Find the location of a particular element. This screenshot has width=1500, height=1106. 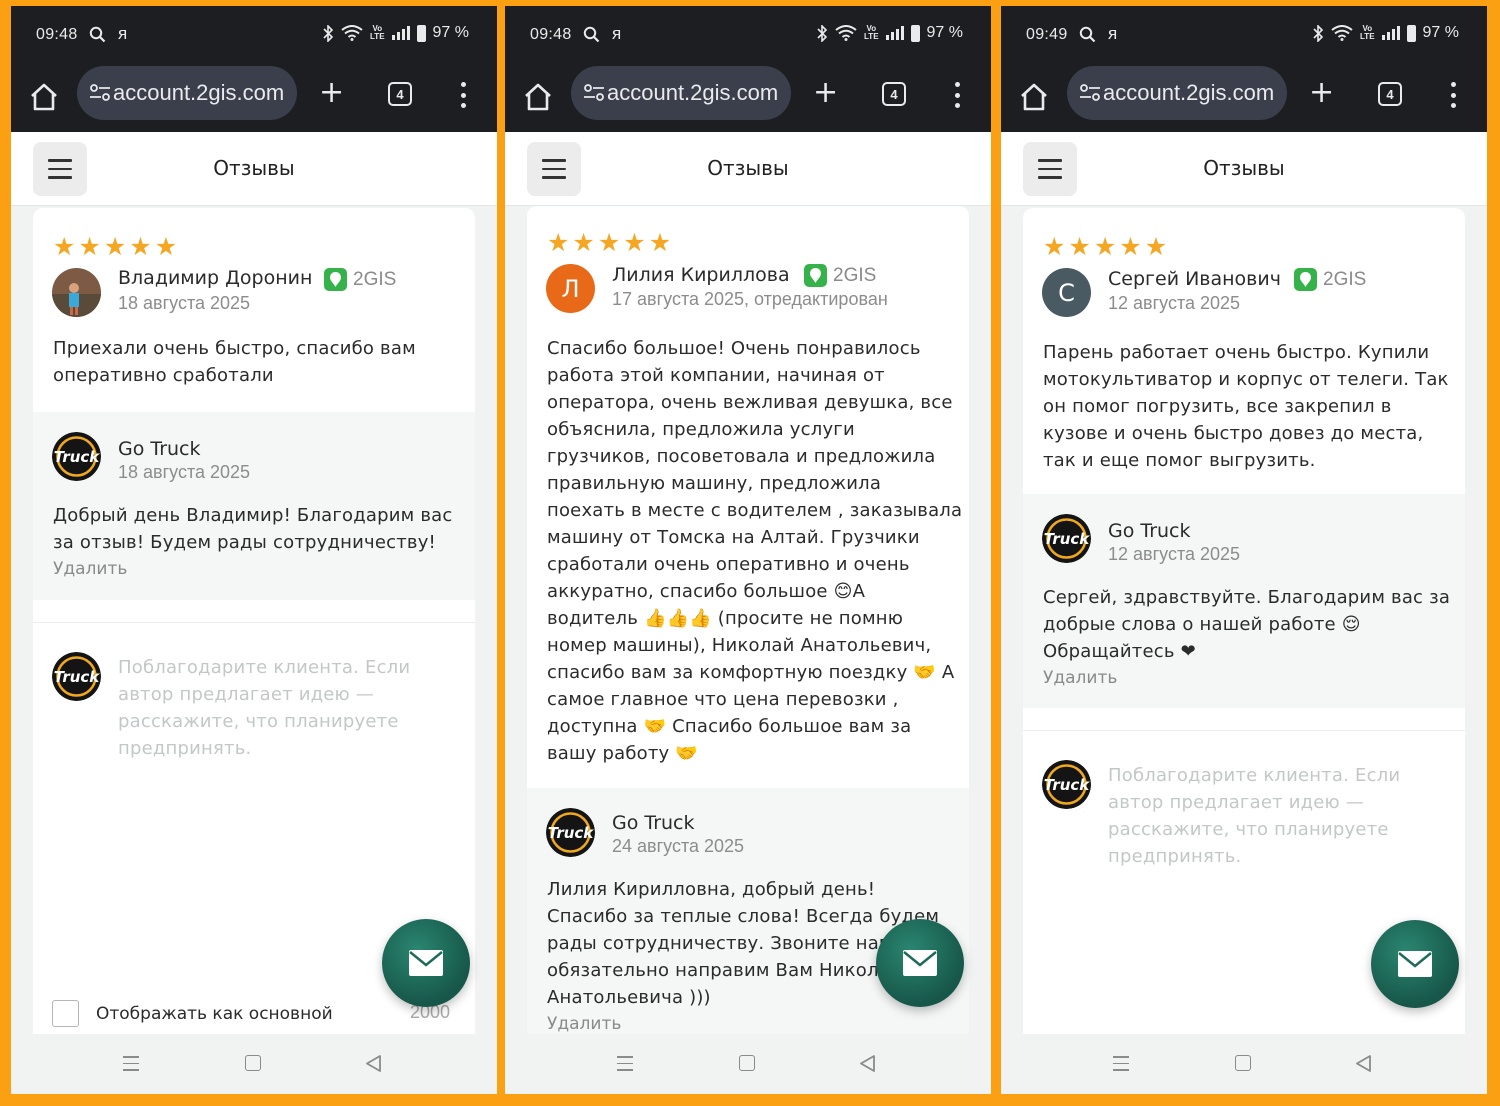

review-date: 18 августа 2025 is located at coordinates (184, 303).